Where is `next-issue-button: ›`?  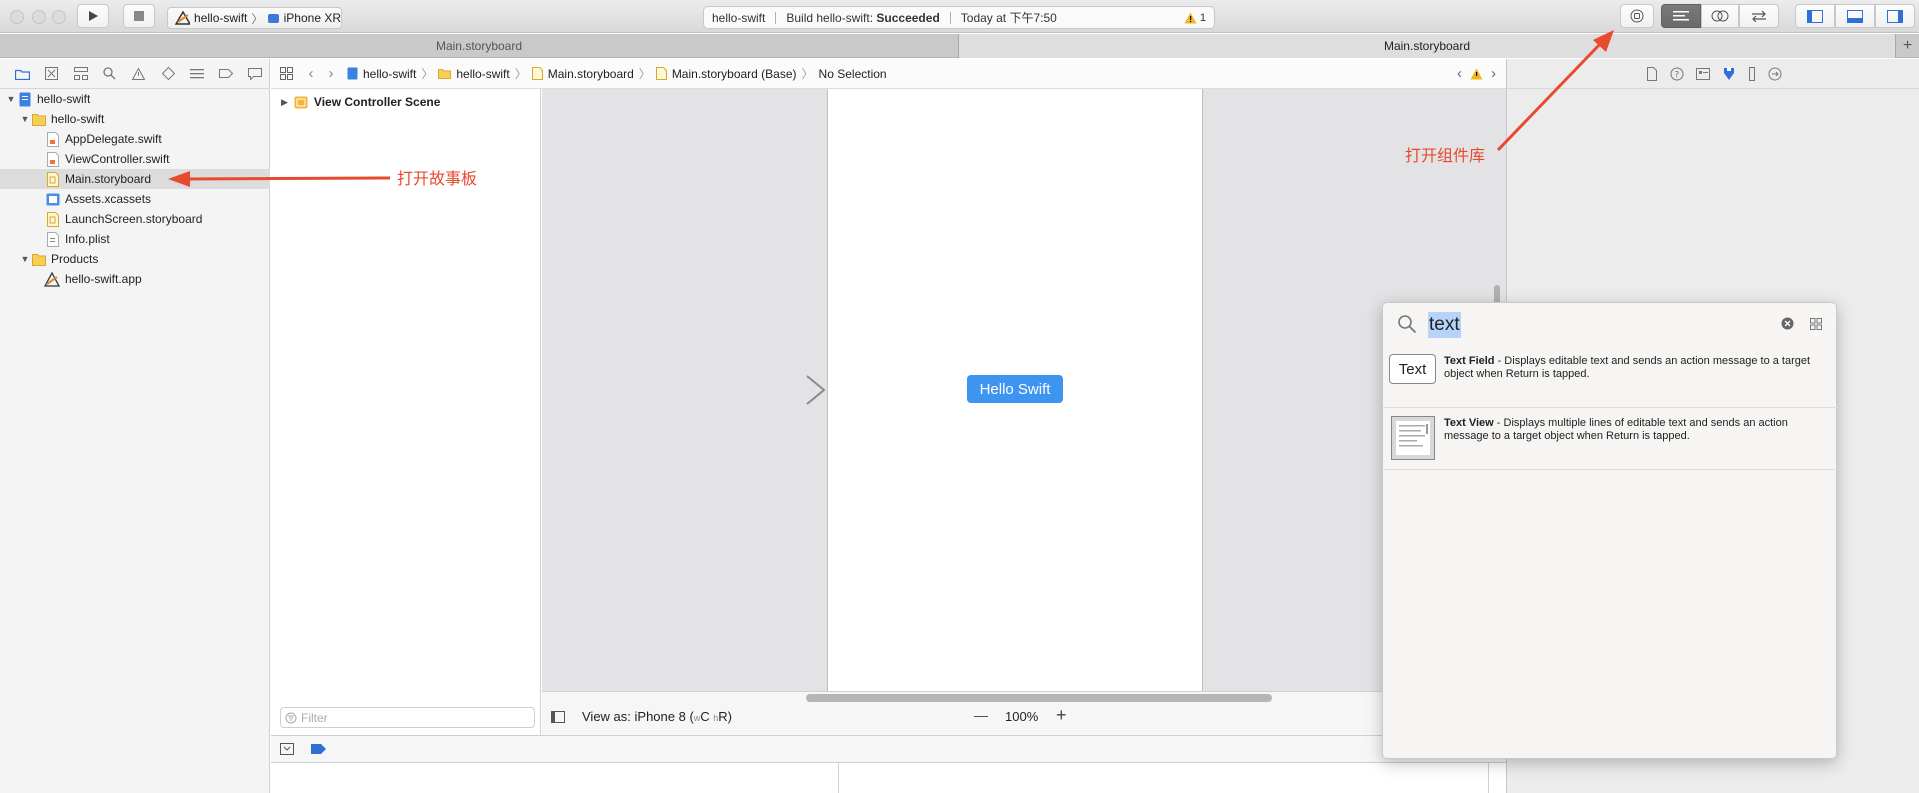 next-issue-button: › is located at coordinates (1493, 73).